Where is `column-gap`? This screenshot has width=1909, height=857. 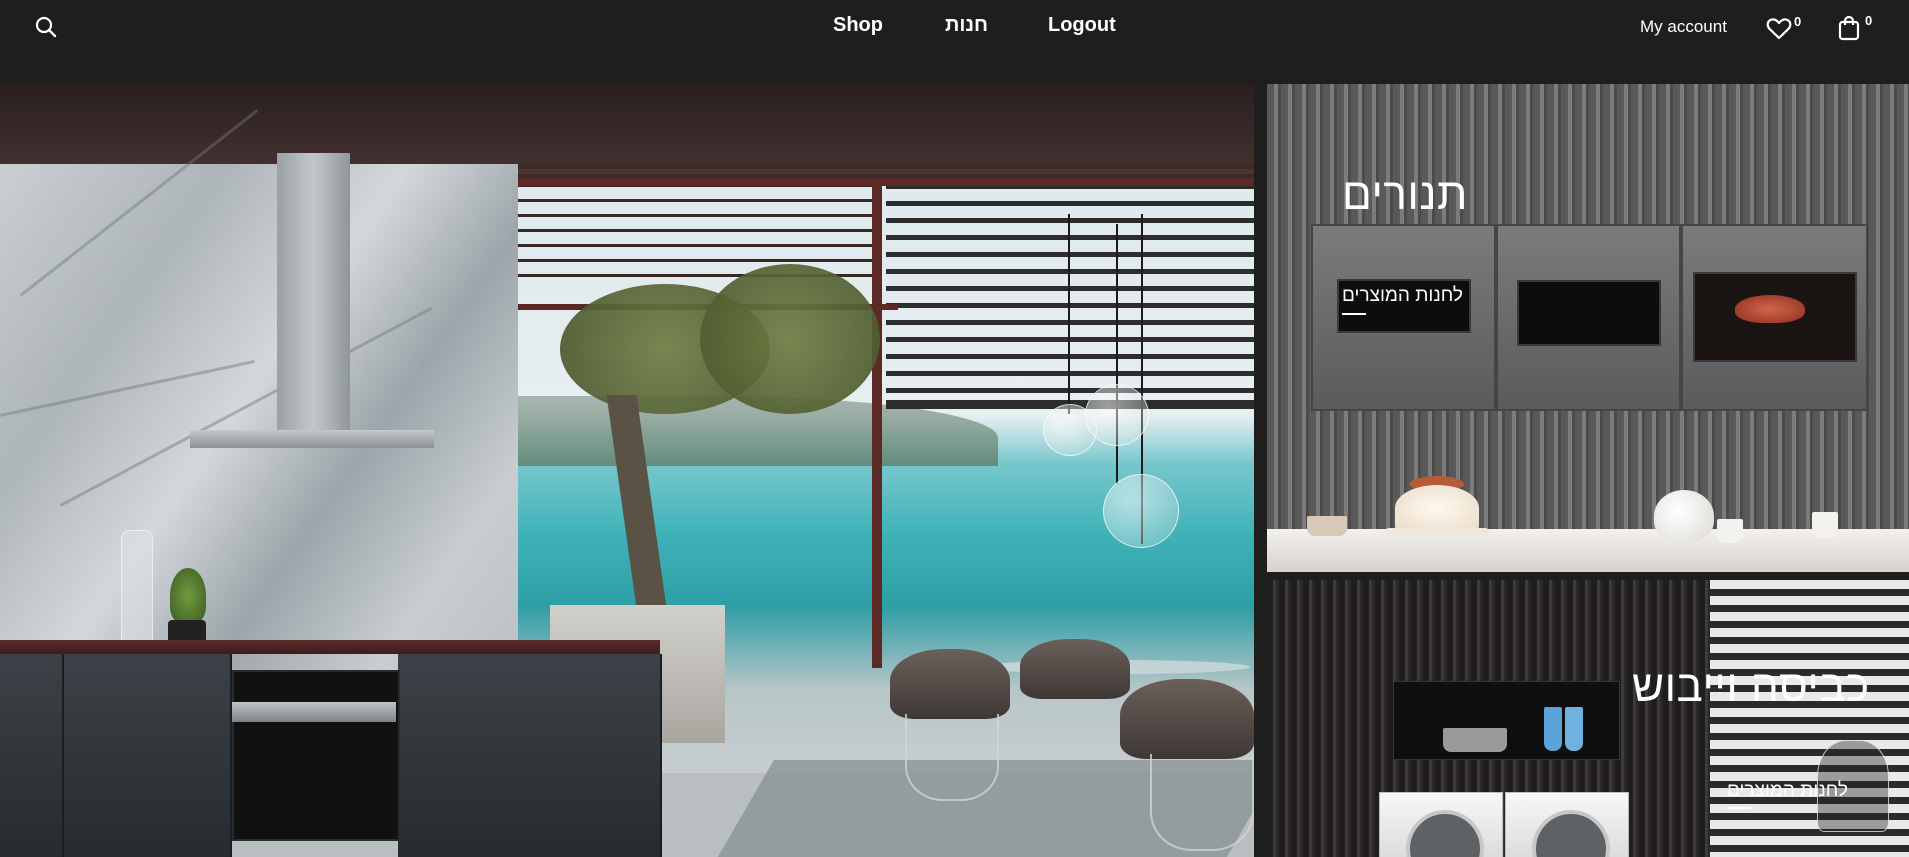
column-gap is located at coordinates (1260, 470).